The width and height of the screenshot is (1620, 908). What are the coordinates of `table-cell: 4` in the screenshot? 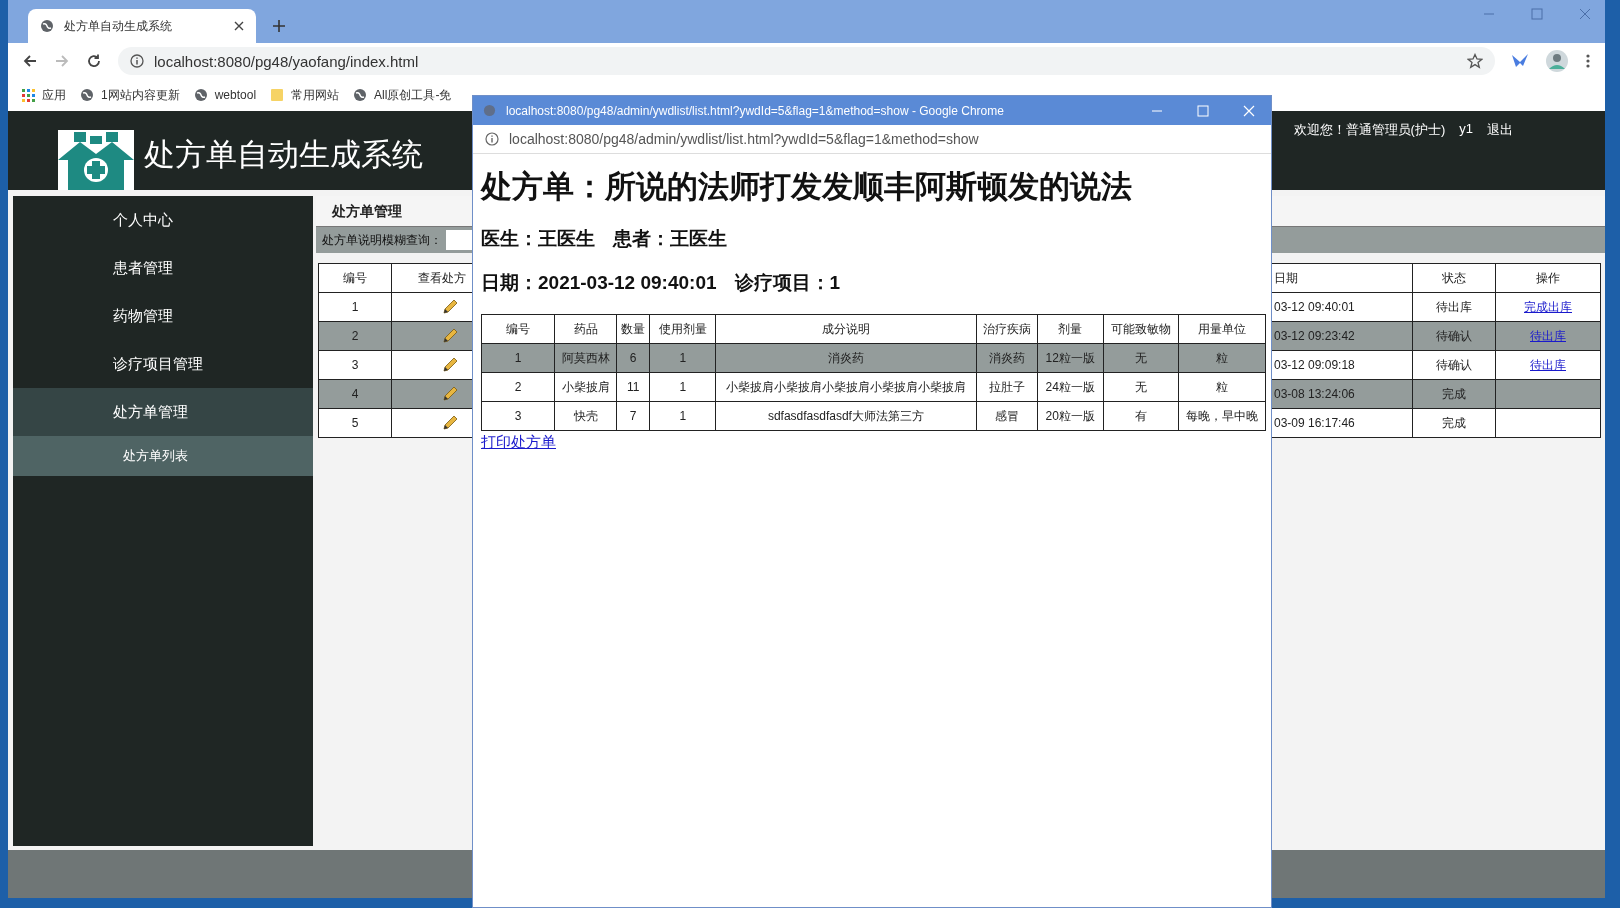 It's located at (355, 394).